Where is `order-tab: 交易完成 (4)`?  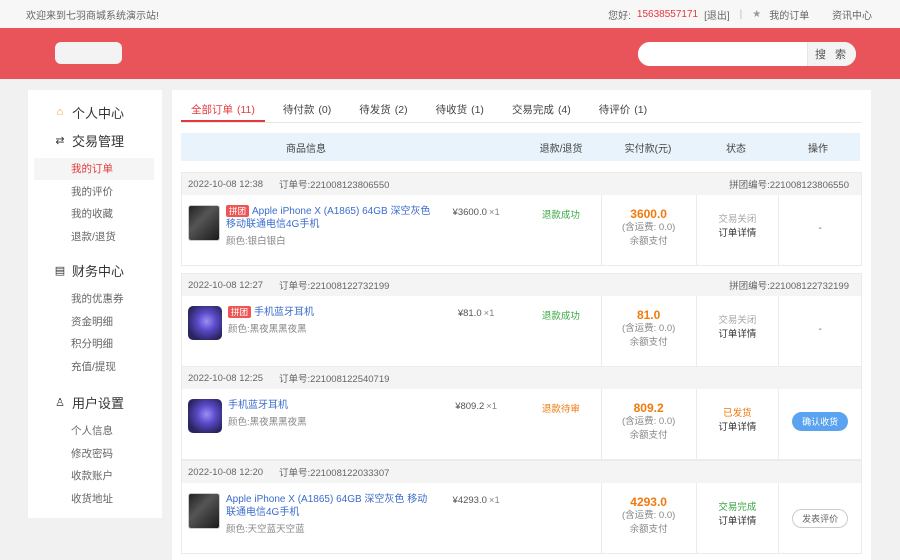 order-tab: 交易完成 (4) is located at coordinates (541, 110).